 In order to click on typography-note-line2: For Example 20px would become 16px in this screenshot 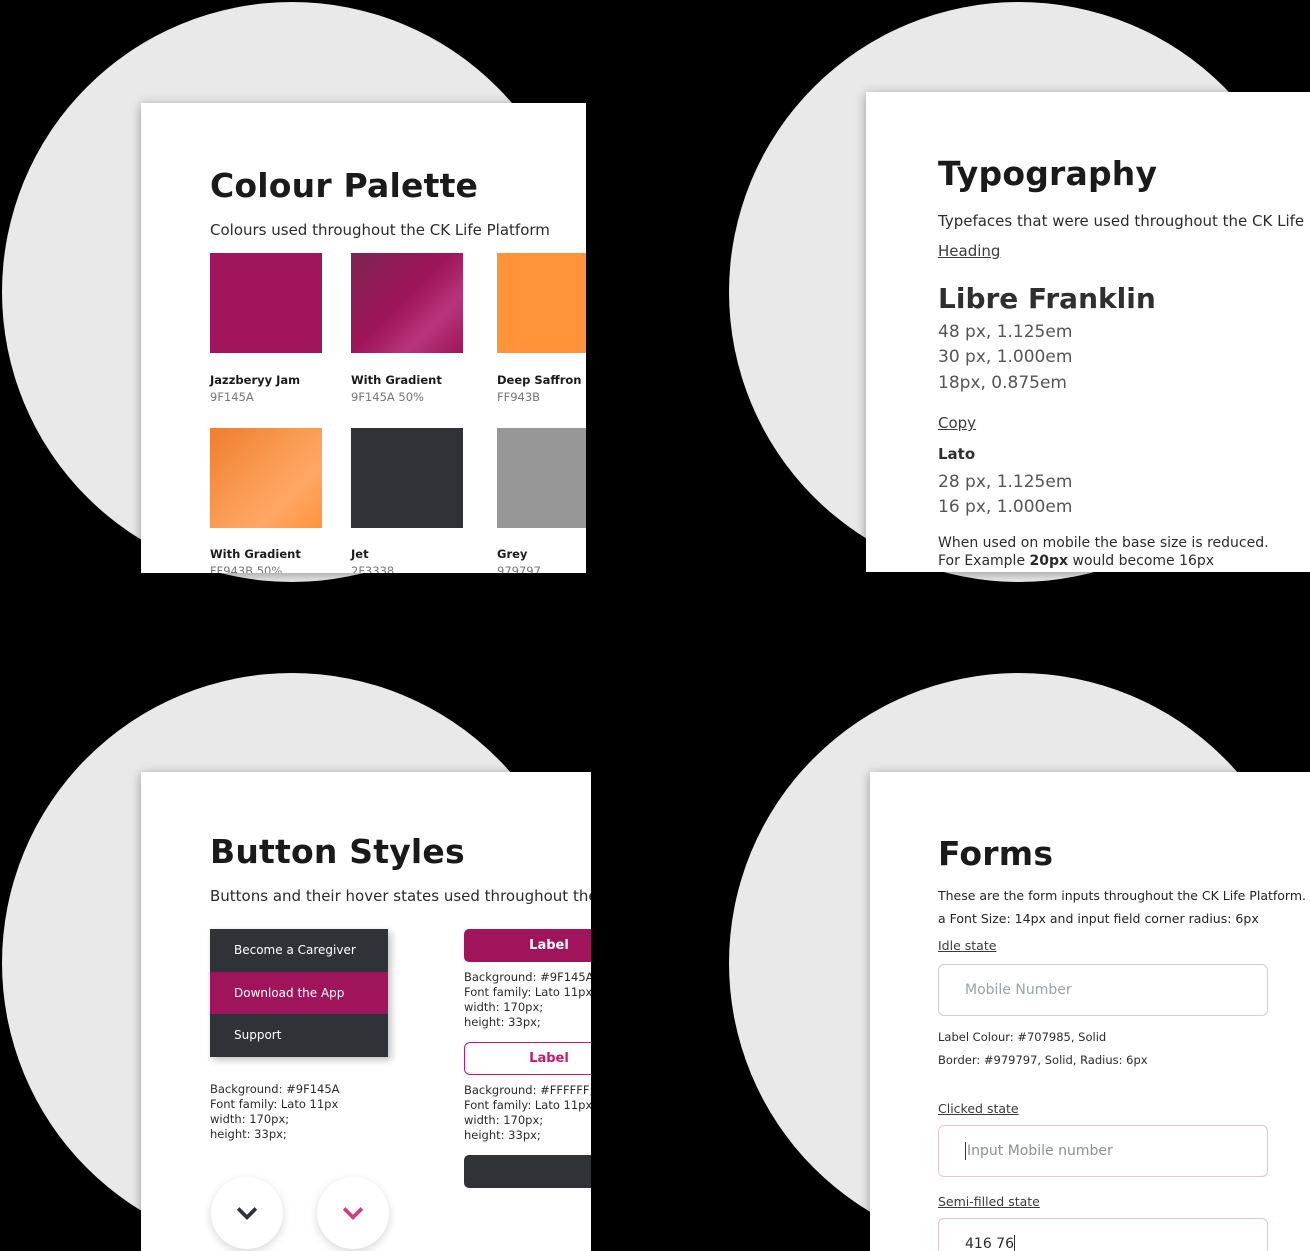, I will do `click(1076, 561)`.